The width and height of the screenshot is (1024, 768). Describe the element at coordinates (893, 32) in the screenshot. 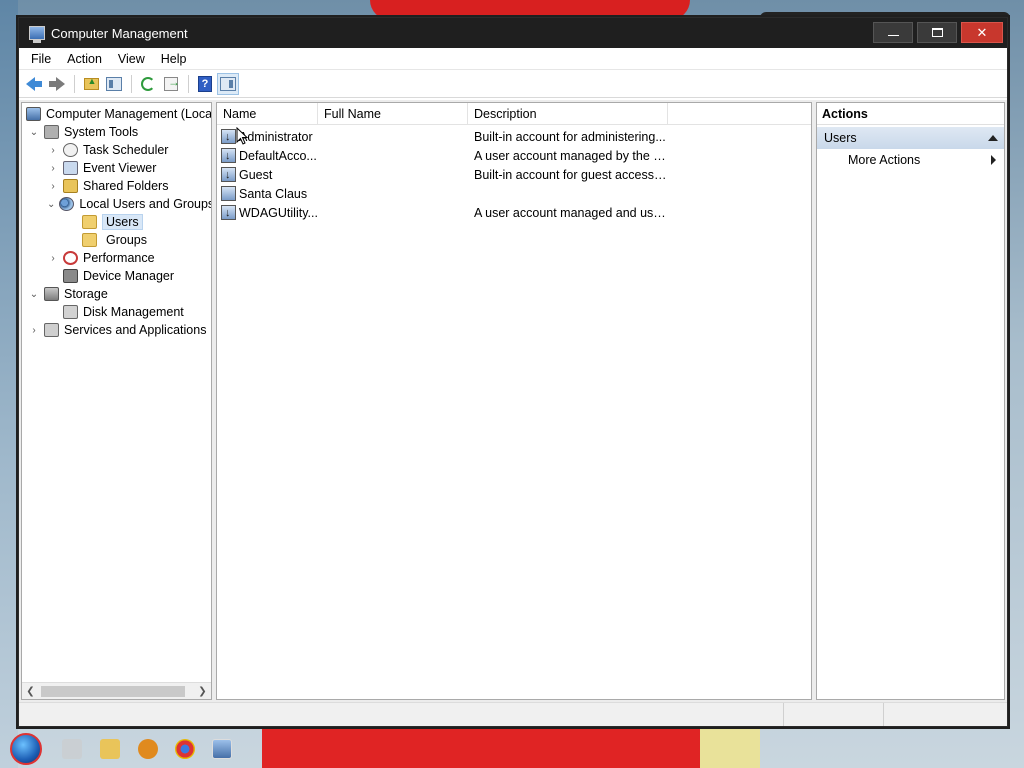

I see `minimize-button` at that location.